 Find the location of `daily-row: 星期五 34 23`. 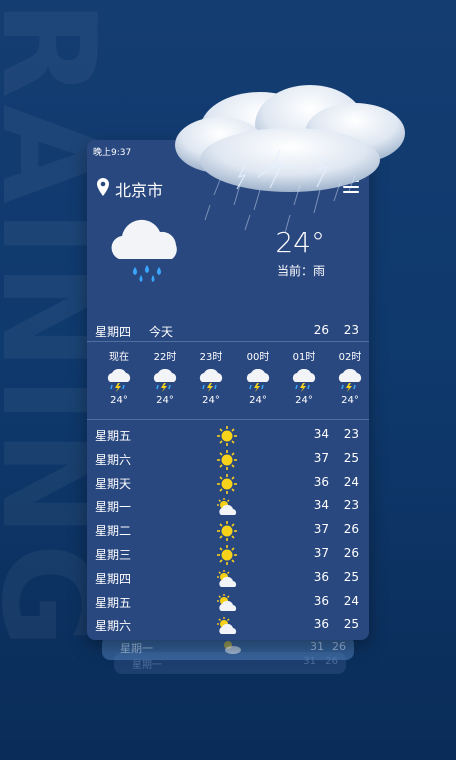

daily-row: 星期五 34 23 is located at coordinates (228, 436).